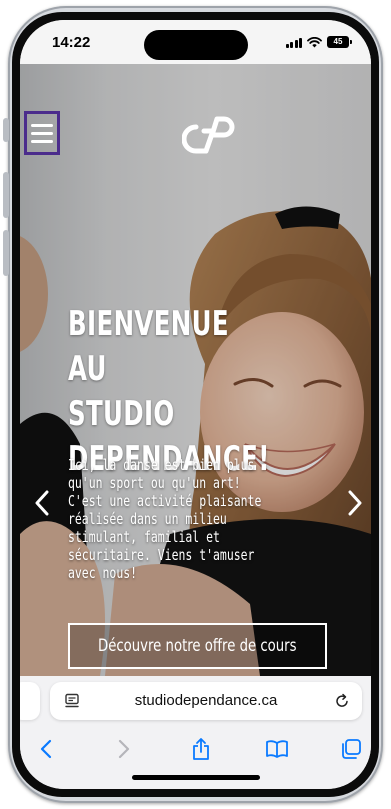  What do you see at coordinates (314, 41) in the screenshot?
I see `wifi-icon` at bounding box center [314, 41].